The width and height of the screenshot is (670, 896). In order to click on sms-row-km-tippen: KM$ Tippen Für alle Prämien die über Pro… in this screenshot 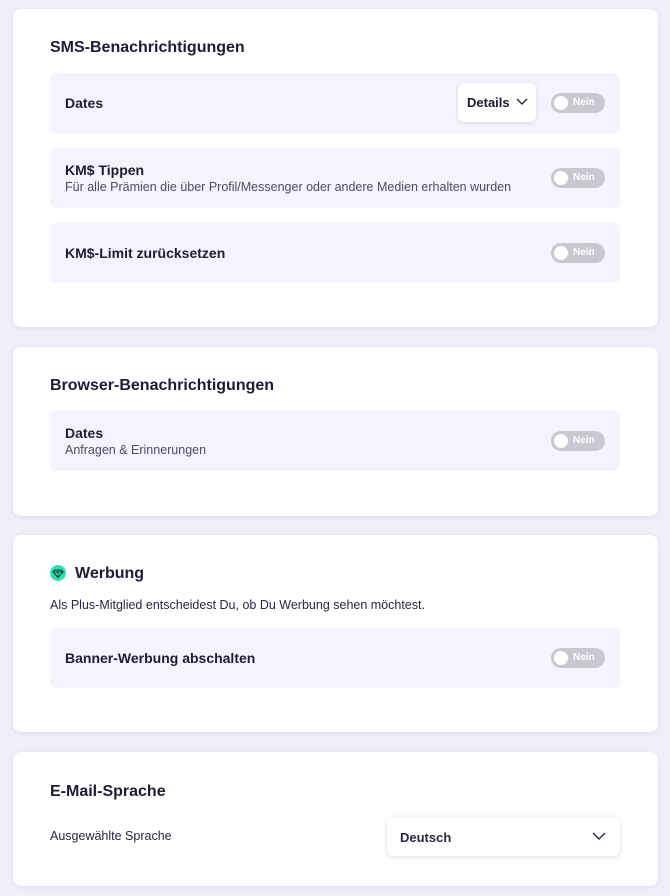, I will do `click(335, 178)`.